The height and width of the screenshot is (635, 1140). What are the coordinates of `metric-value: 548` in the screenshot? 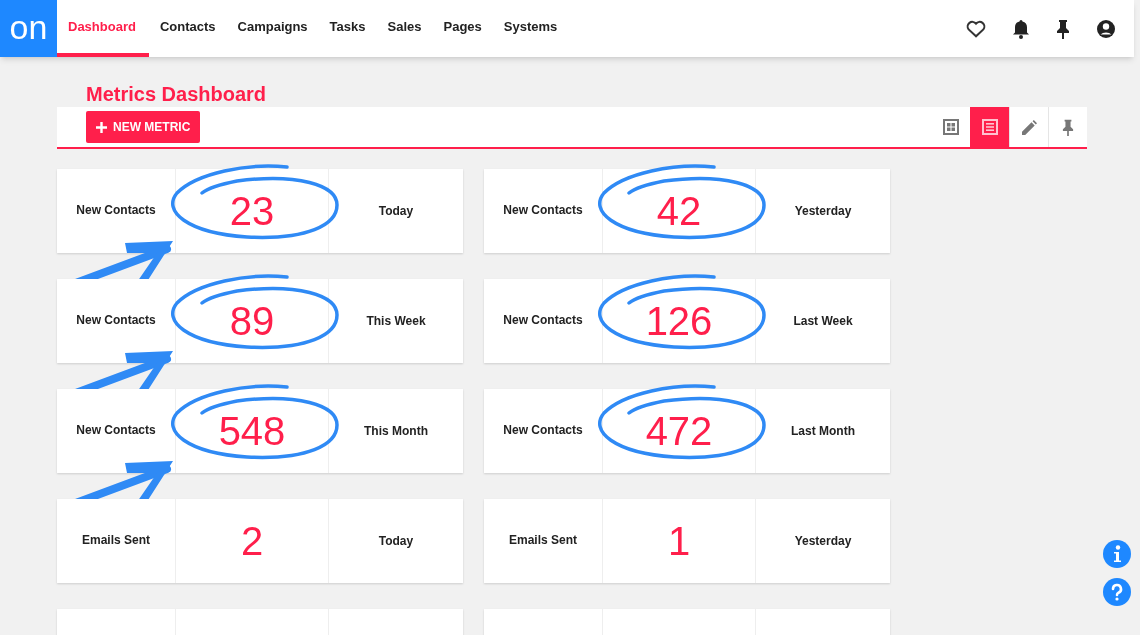 It's located at (252, 431).